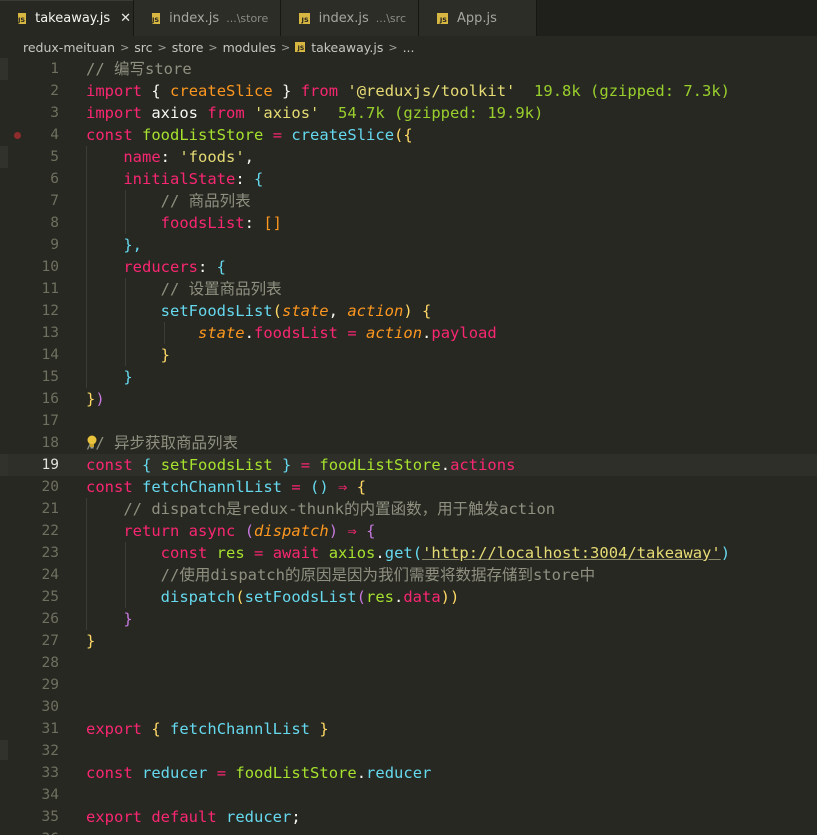  Describe the element at coordinates (50, 597) in the screenshot. I see `line-number: 25` at that location.